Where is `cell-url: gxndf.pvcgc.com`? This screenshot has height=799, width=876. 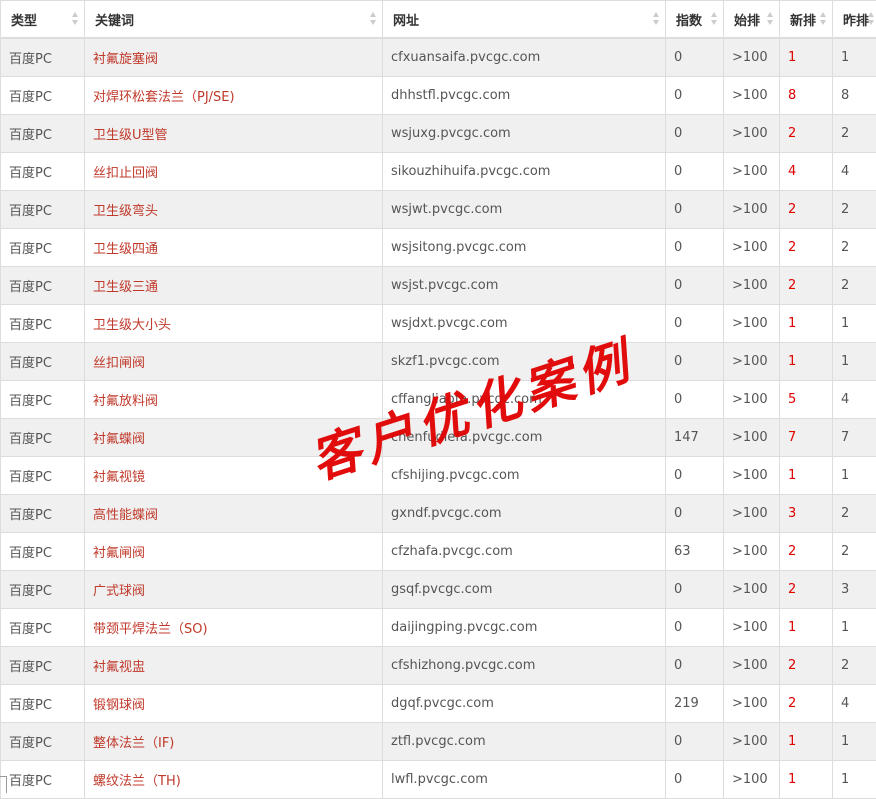
cell-url: gxndf.pvcgc.com is located at coordinates (524, 514).